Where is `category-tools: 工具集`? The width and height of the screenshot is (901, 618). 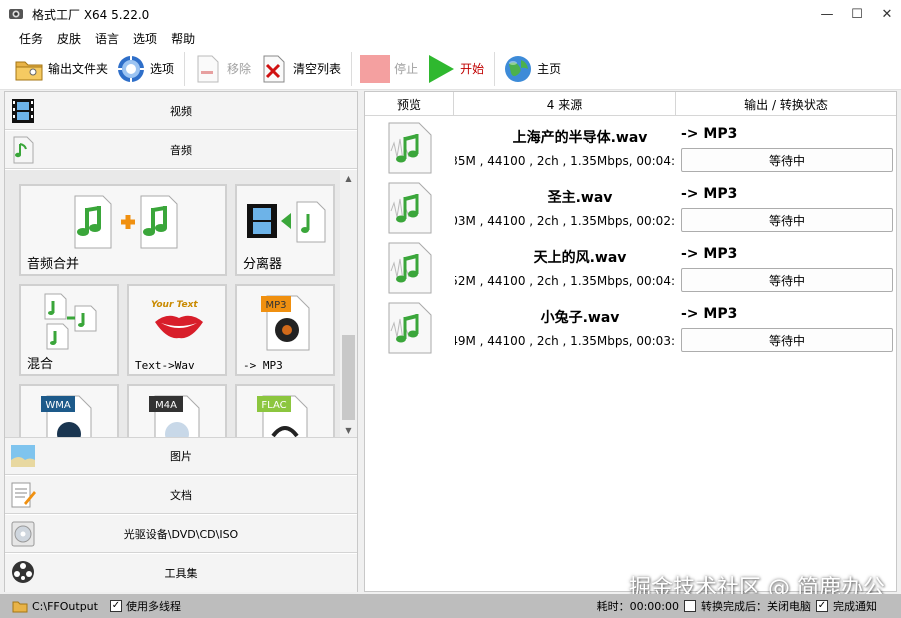 category-tools: 工具集 is located at coordinates (181, 573).